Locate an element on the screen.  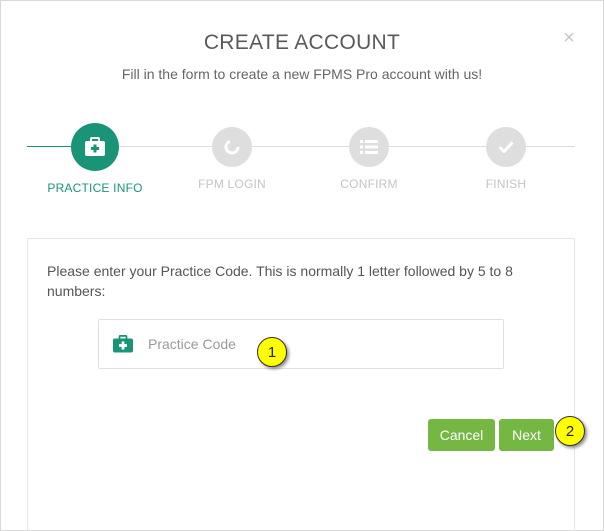
practice-code-input-group is located at coordinates (301, 344).